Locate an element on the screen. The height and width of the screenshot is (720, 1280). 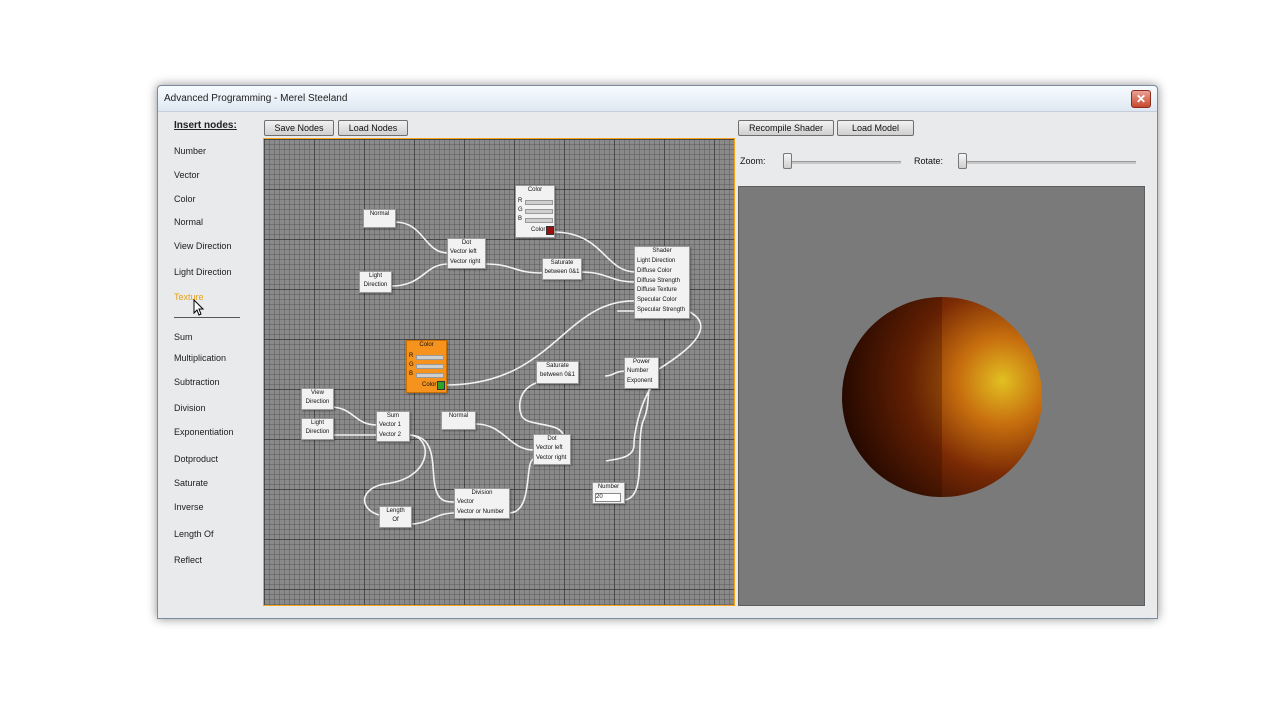
node-color-selected: Color R G B Color is located at coordinates (426, 366).